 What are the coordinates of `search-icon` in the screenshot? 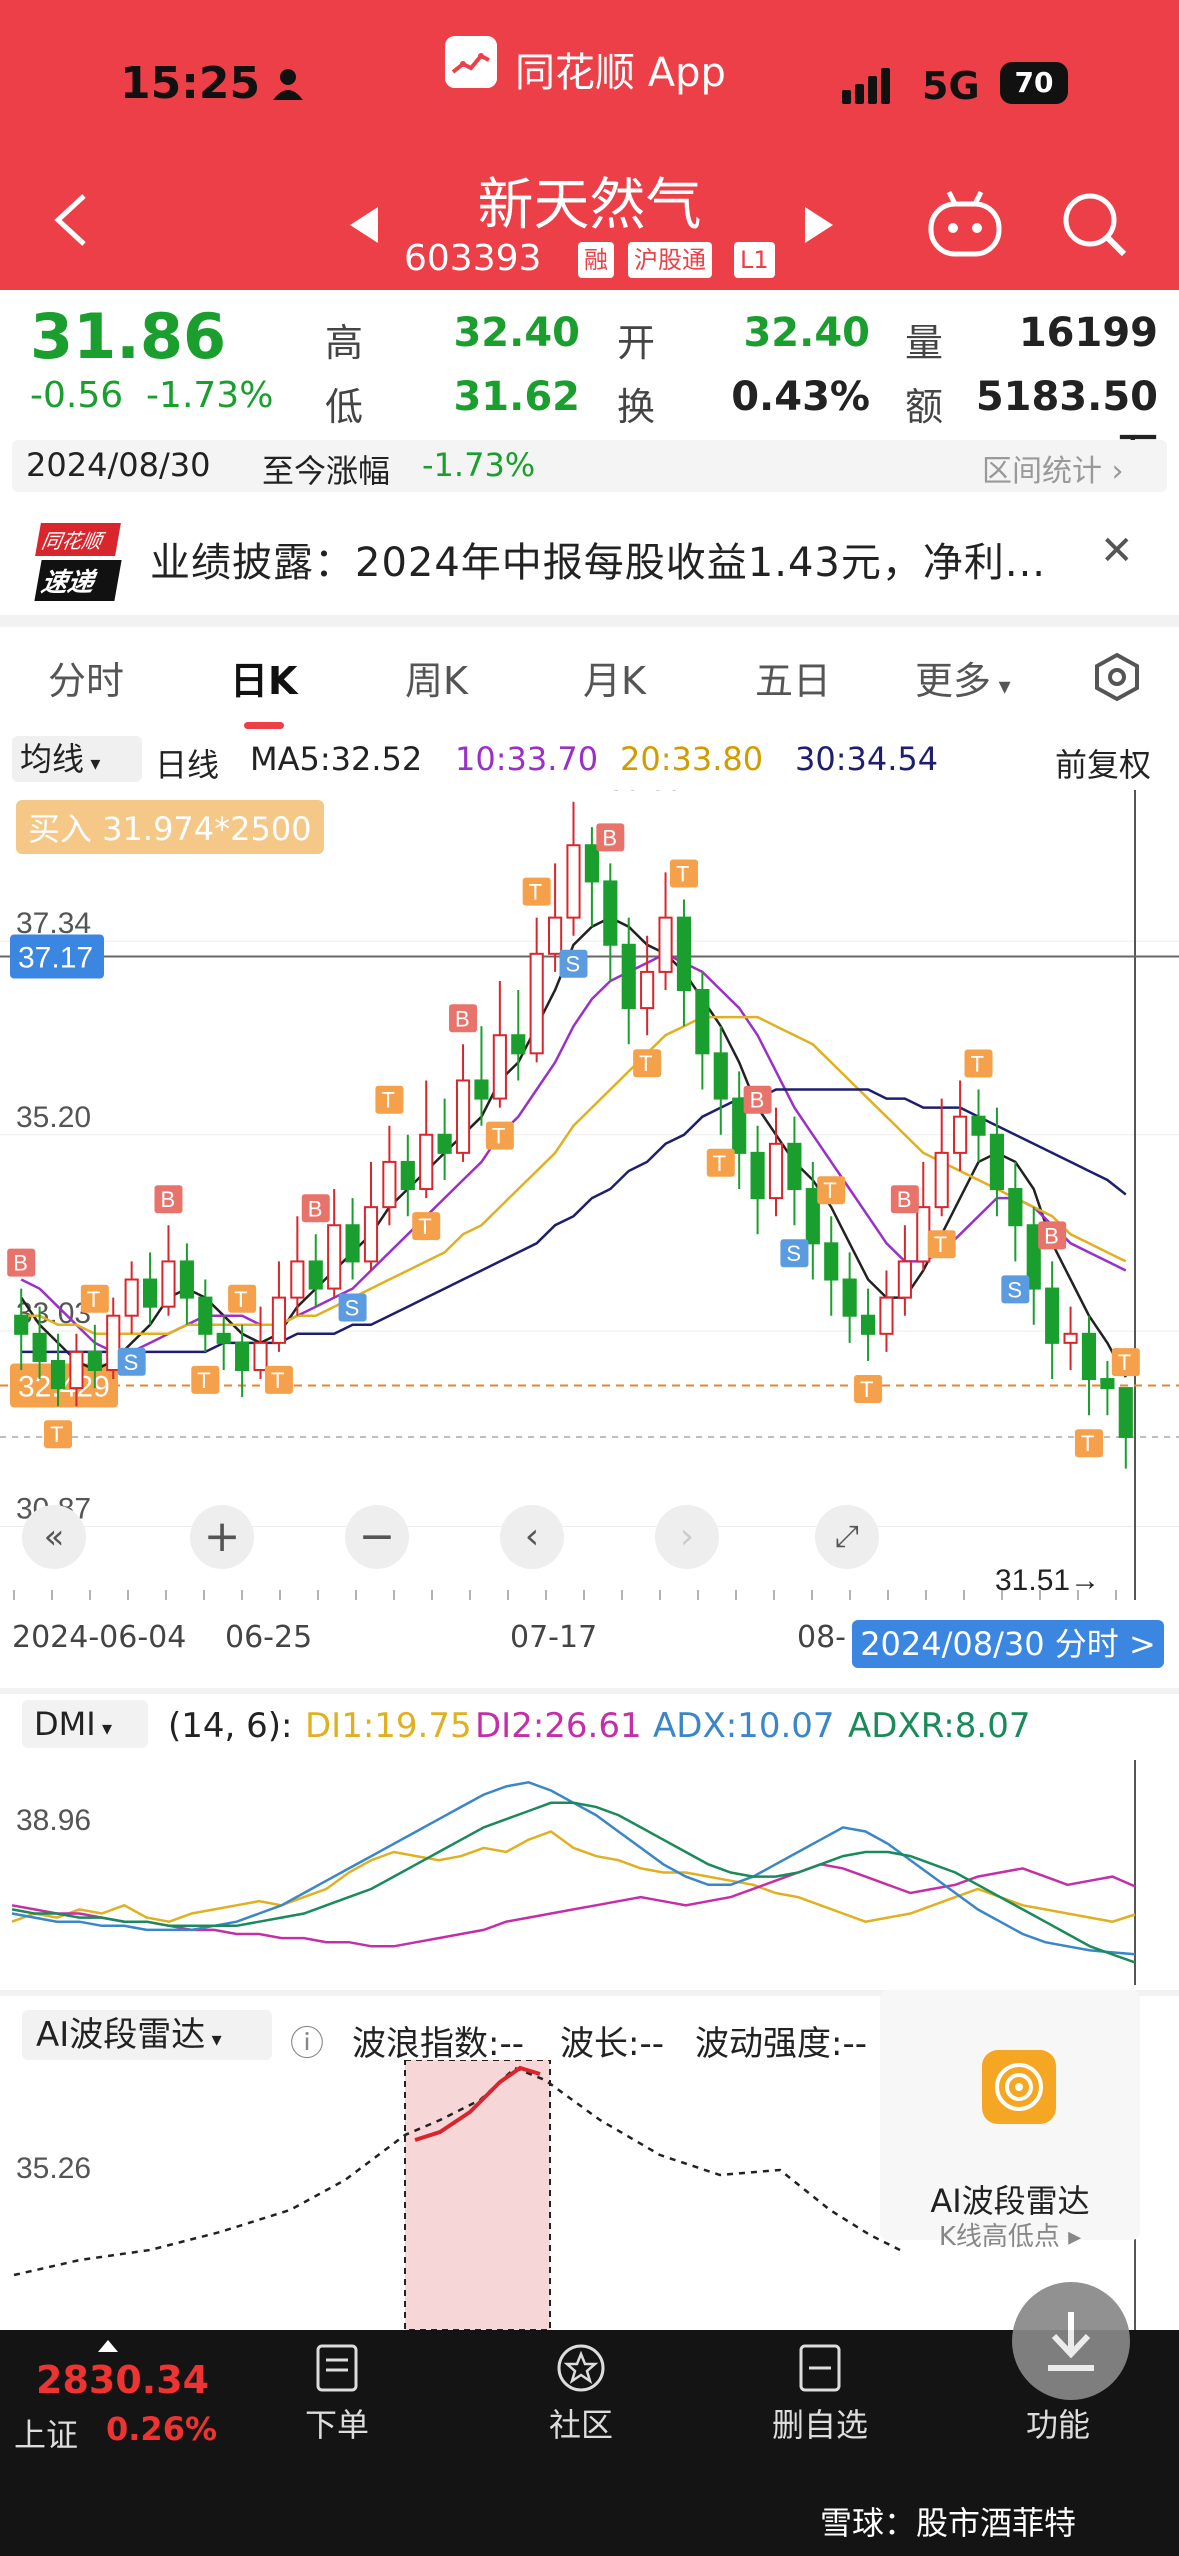 It's located at (1095, 225).